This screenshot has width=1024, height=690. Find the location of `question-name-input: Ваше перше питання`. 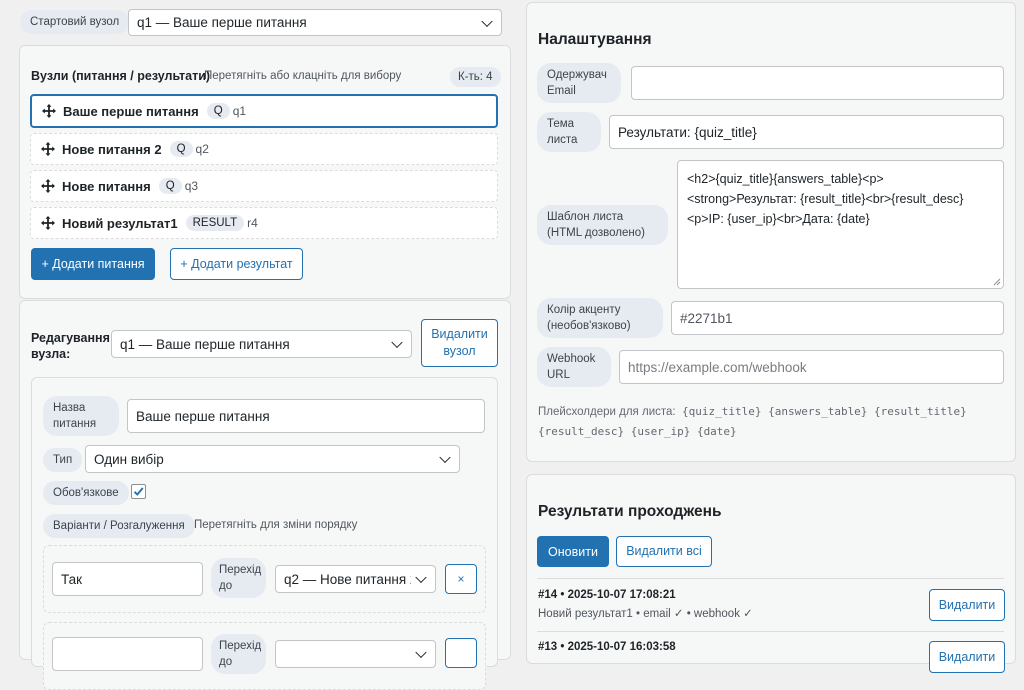

question-name-input: Ваше перше питання is located at coordinates (306, 416).